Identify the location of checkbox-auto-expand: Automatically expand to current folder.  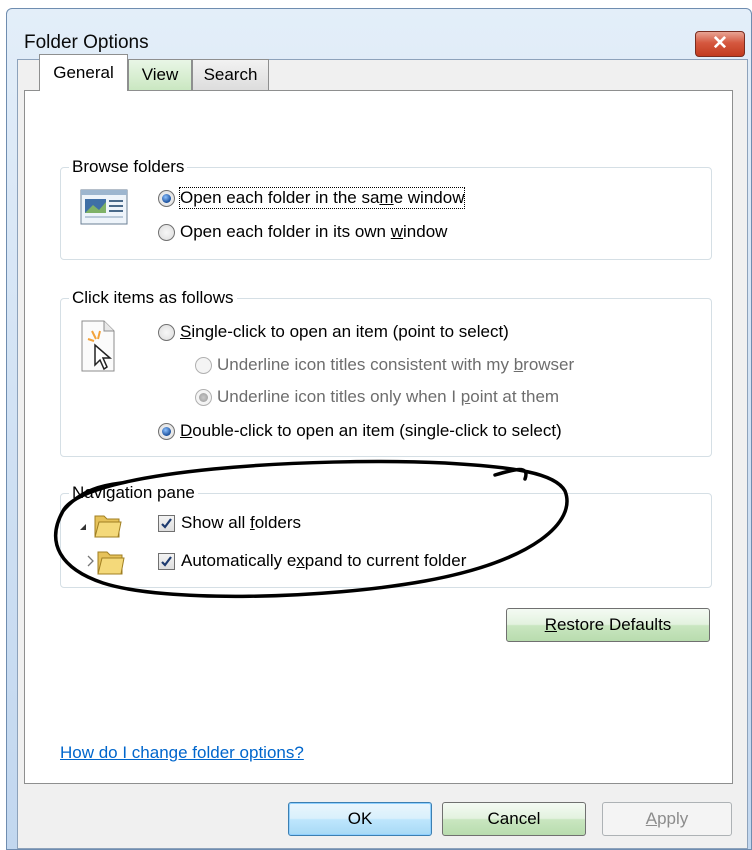
(312, 561).